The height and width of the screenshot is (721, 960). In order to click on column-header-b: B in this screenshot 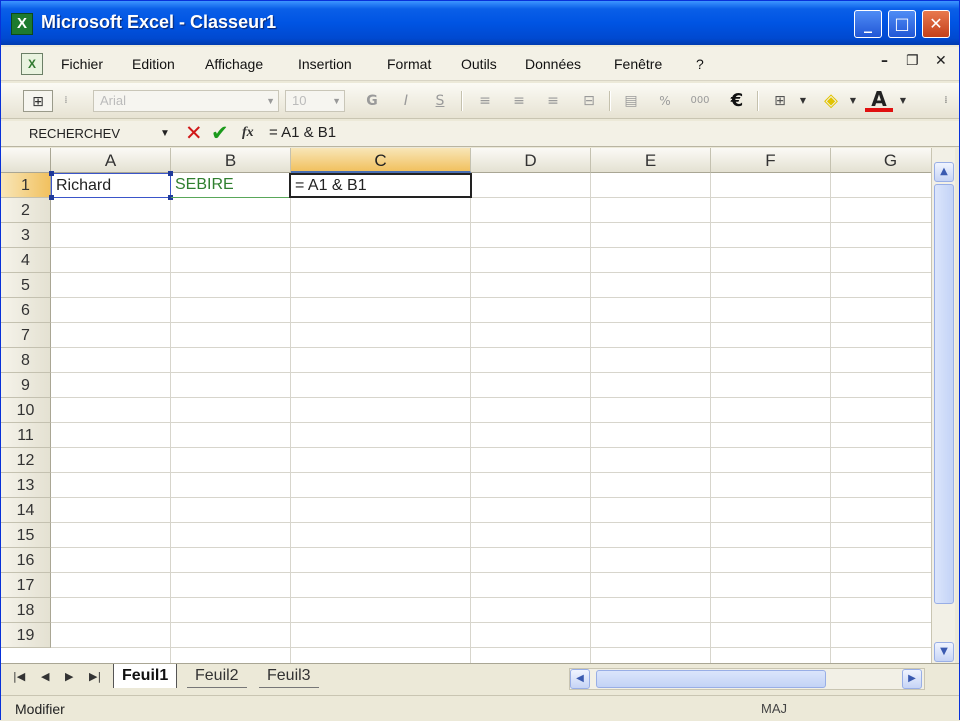, I will do `click(231, 160)`.